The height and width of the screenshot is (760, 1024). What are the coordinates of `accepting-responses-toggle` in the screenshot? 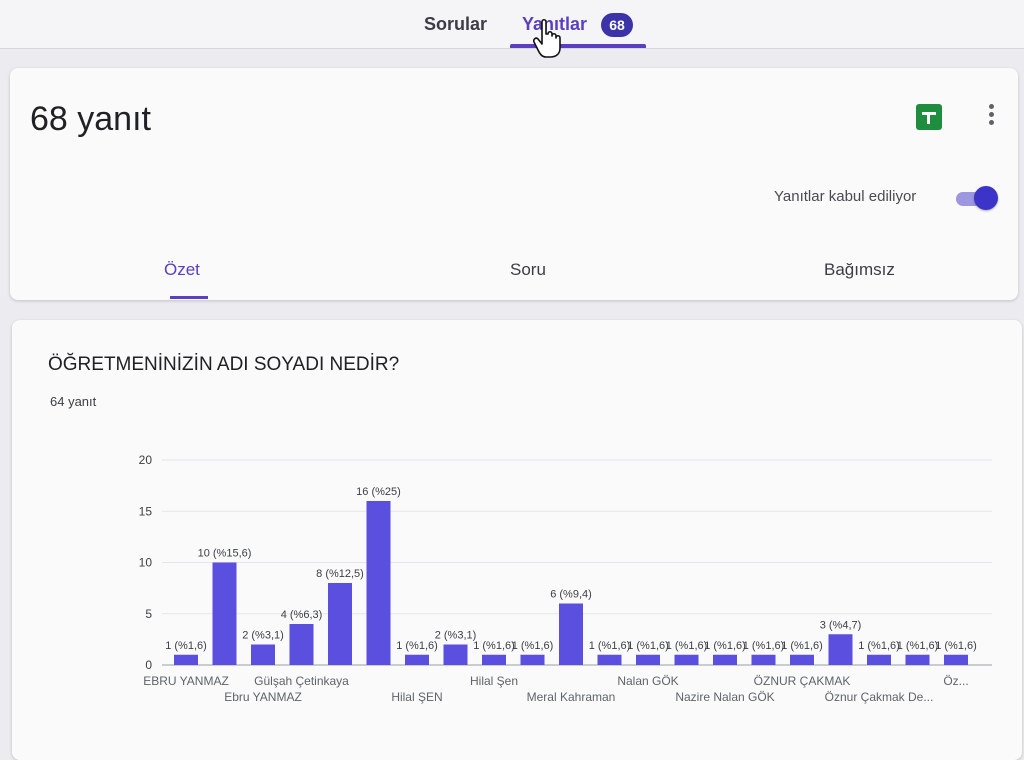 It's located at (976, 197).